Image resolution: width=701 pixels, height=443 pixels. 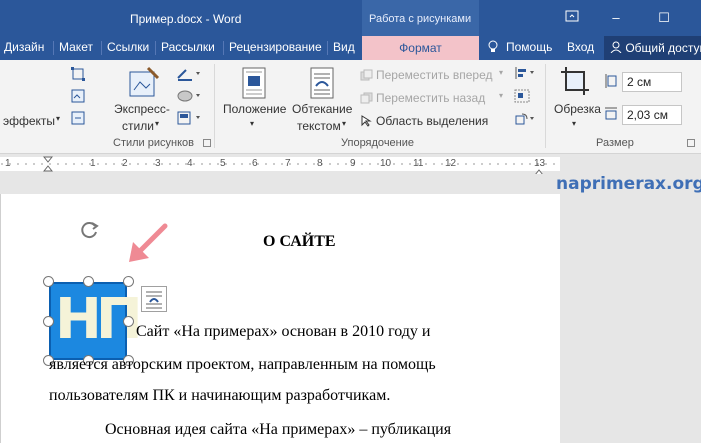 What do you see at coordinates (319, 126) in the screenshot?
I see `wrap-text-label-2: текстом` at bounding box center [319, 126].